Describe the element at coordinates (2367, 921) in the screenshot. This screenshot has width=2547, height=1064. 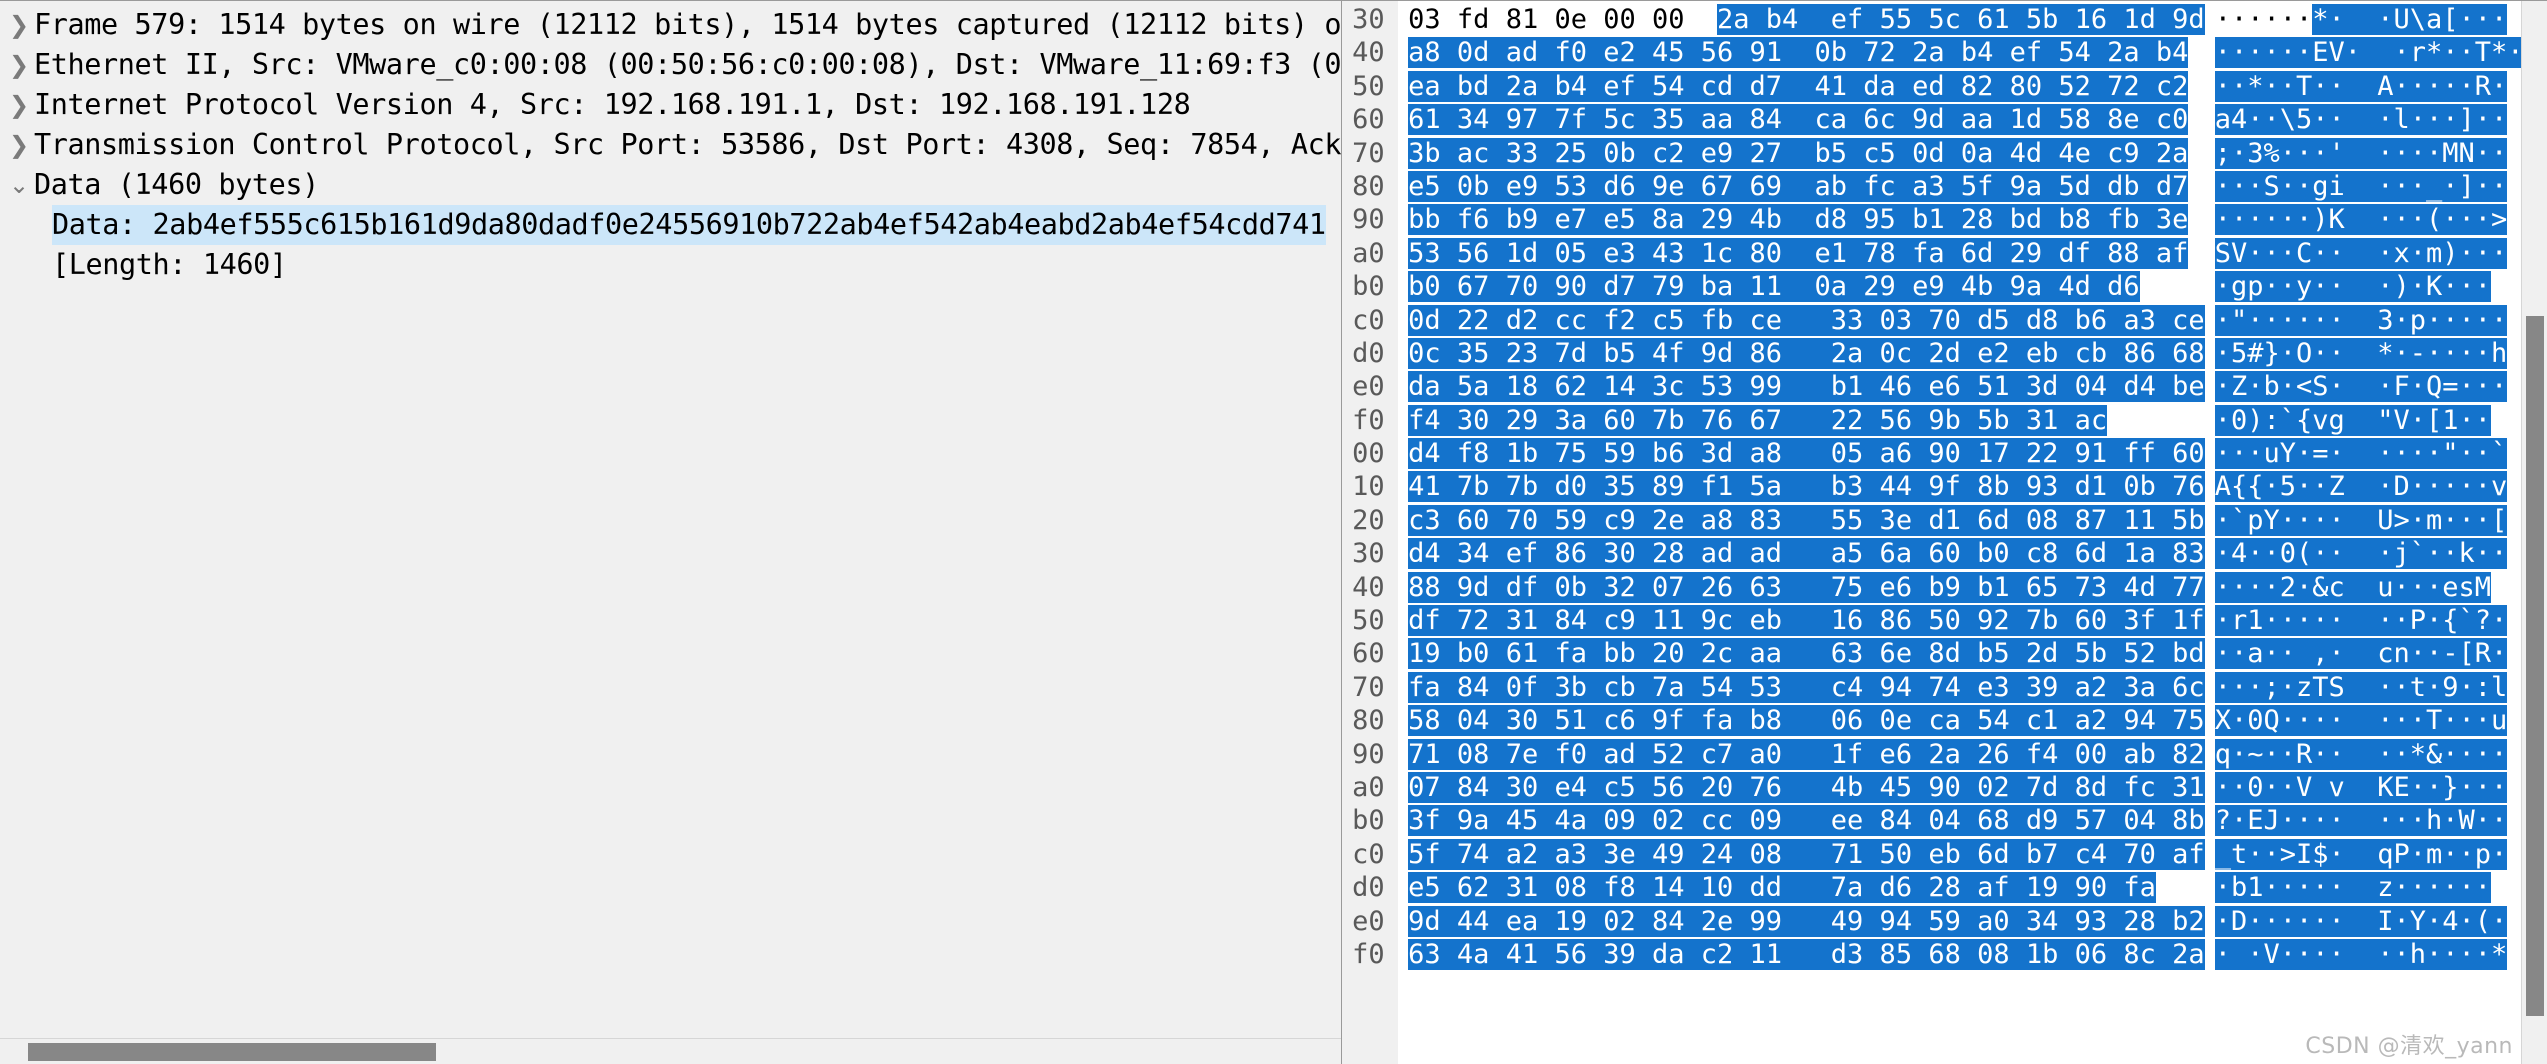
I see `hex-ascii-row: ·D······ I·Y·4·(·` at that location.